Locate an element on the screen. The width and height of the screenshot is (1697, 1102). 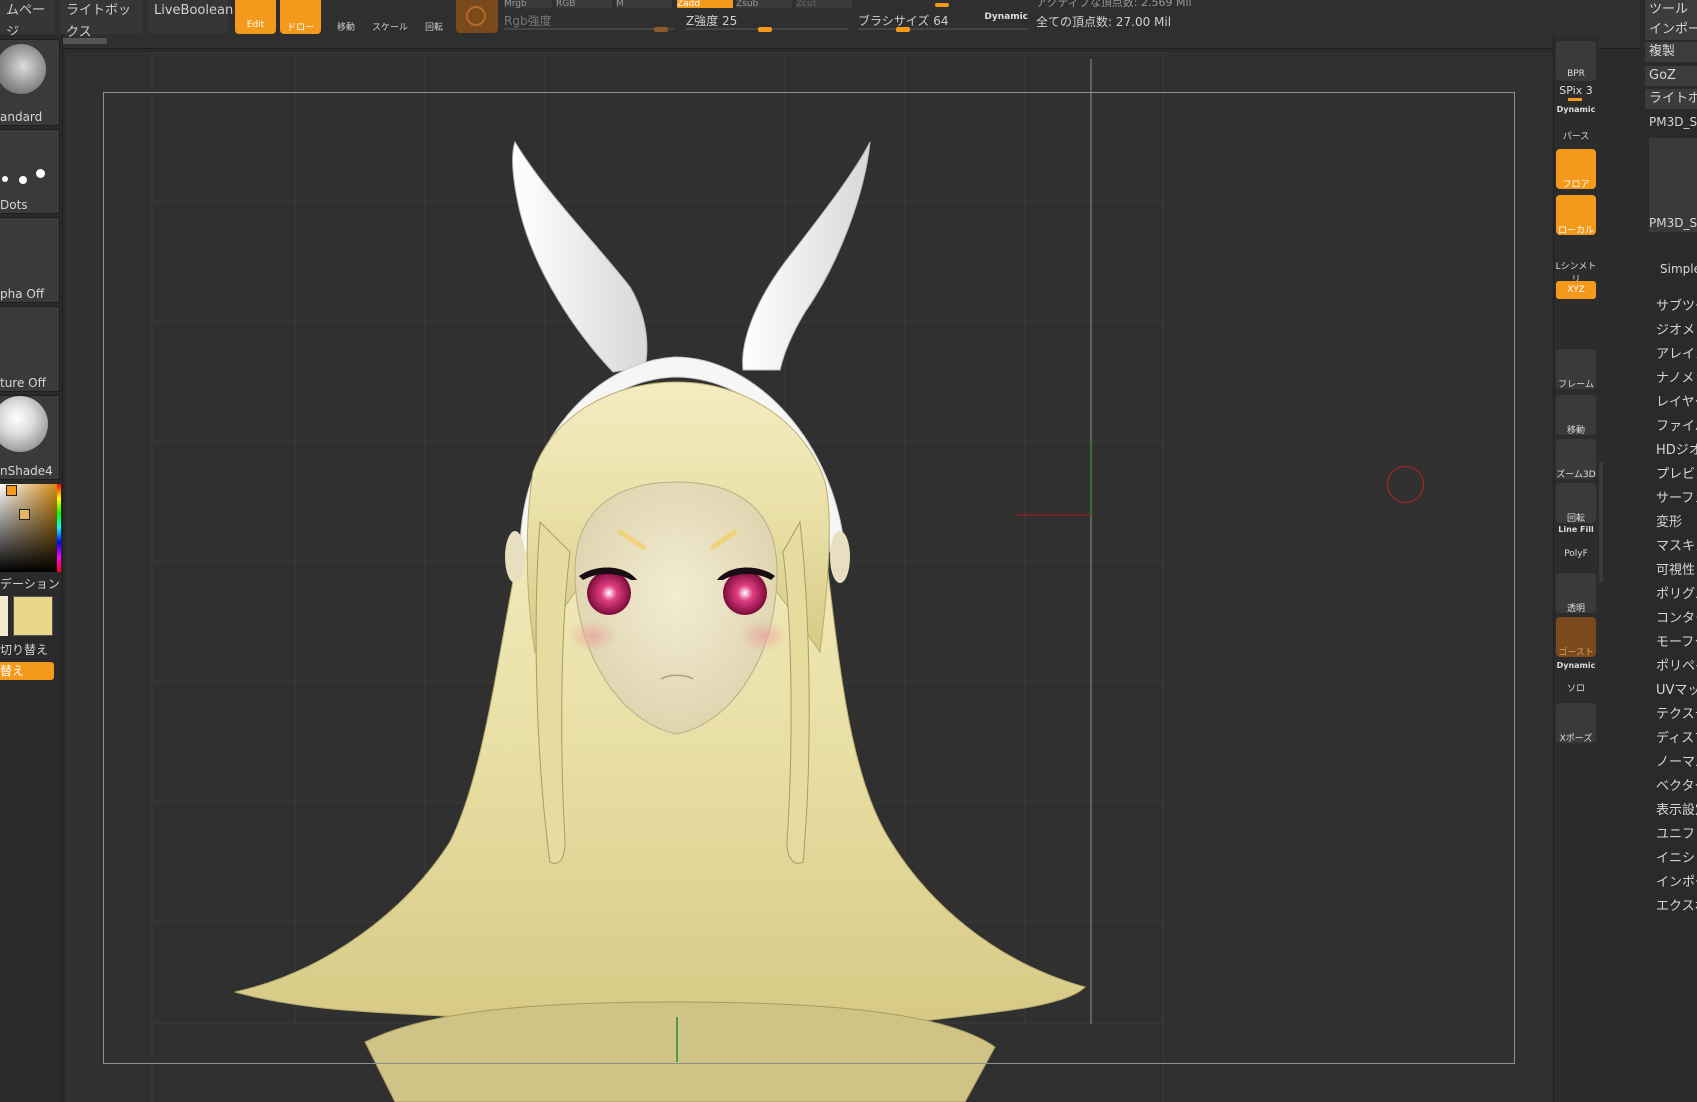
hue-cursor is located at coordinates (11, 490).